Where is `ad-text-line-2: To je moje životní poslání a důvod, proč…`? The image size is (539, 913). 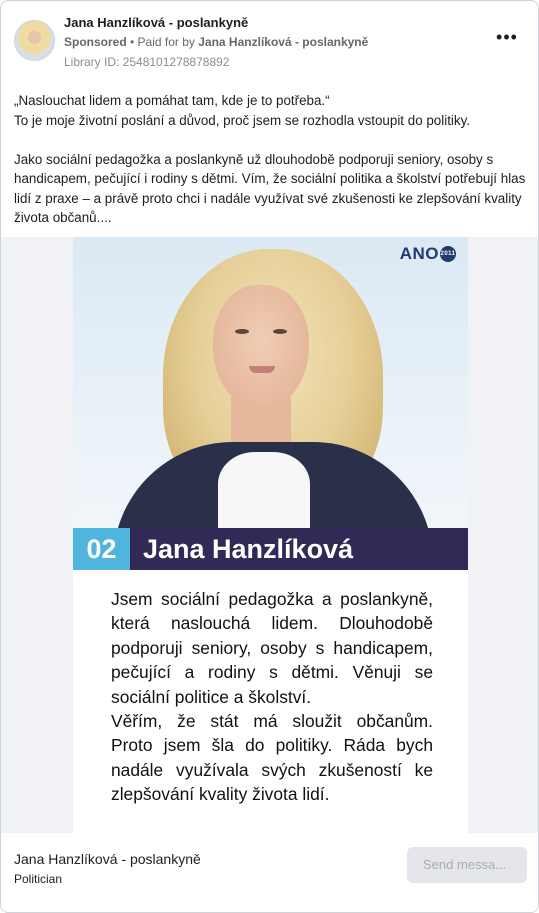
ad-text-line-2: To je moje životní poslání a důvod, proč… is located at coordinates (242, 120).